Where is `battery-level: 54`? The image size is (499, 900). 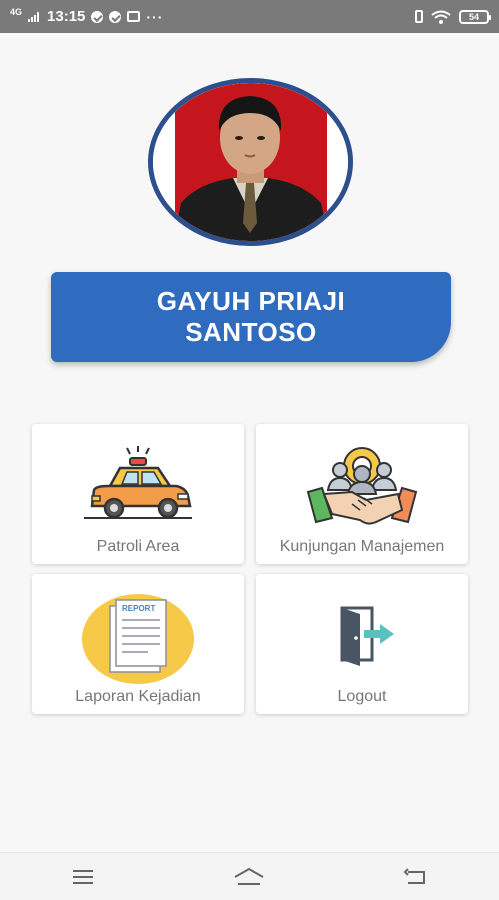
battery-level: 54 is located at coordinates (473, 16).